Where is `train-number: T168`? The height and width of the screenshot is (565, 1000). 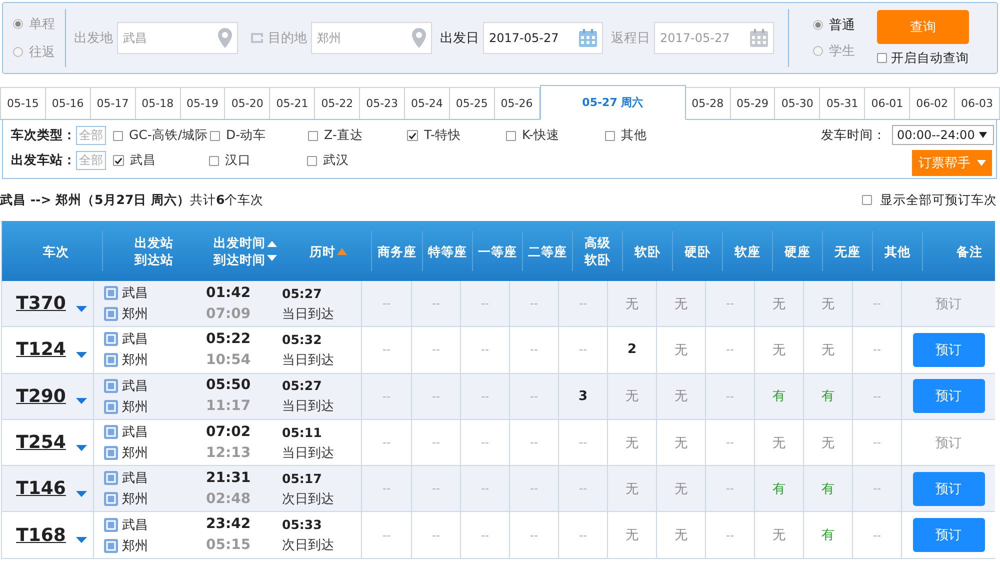
train-number: T168 is located at coordinates (41, 535).